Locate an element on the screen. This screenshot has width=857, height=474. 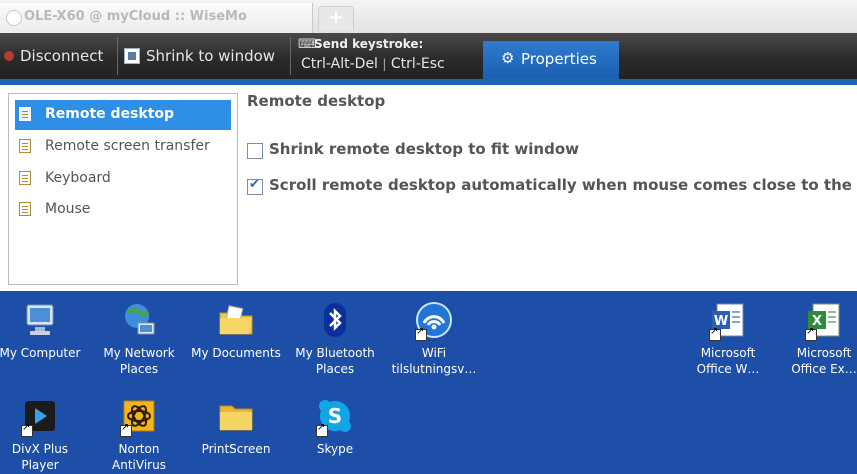
keystroke-options: Ctrl-Alt-Del | Ctrl-Esc is located at coordinates (373, 64).